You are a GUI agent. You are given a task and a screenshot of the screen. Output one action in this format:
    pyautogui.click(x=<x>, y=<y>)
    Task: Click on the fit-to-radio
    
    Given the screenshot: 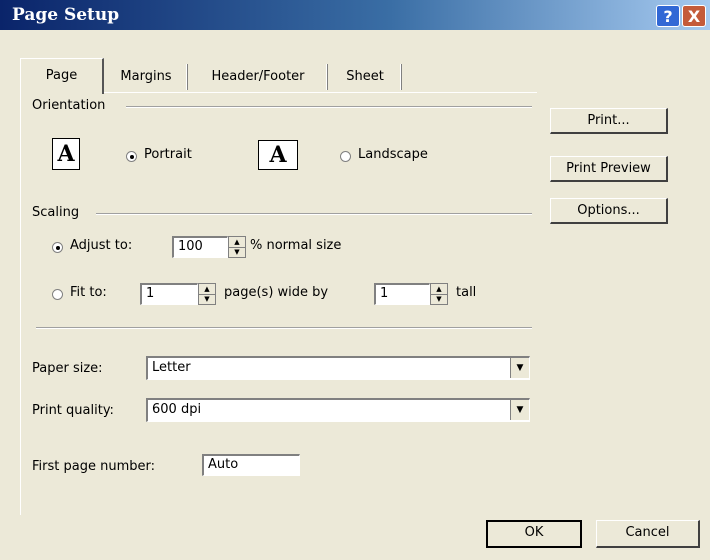 What is the action you would take?
    pyautogui.click(x=57, y=294)
    